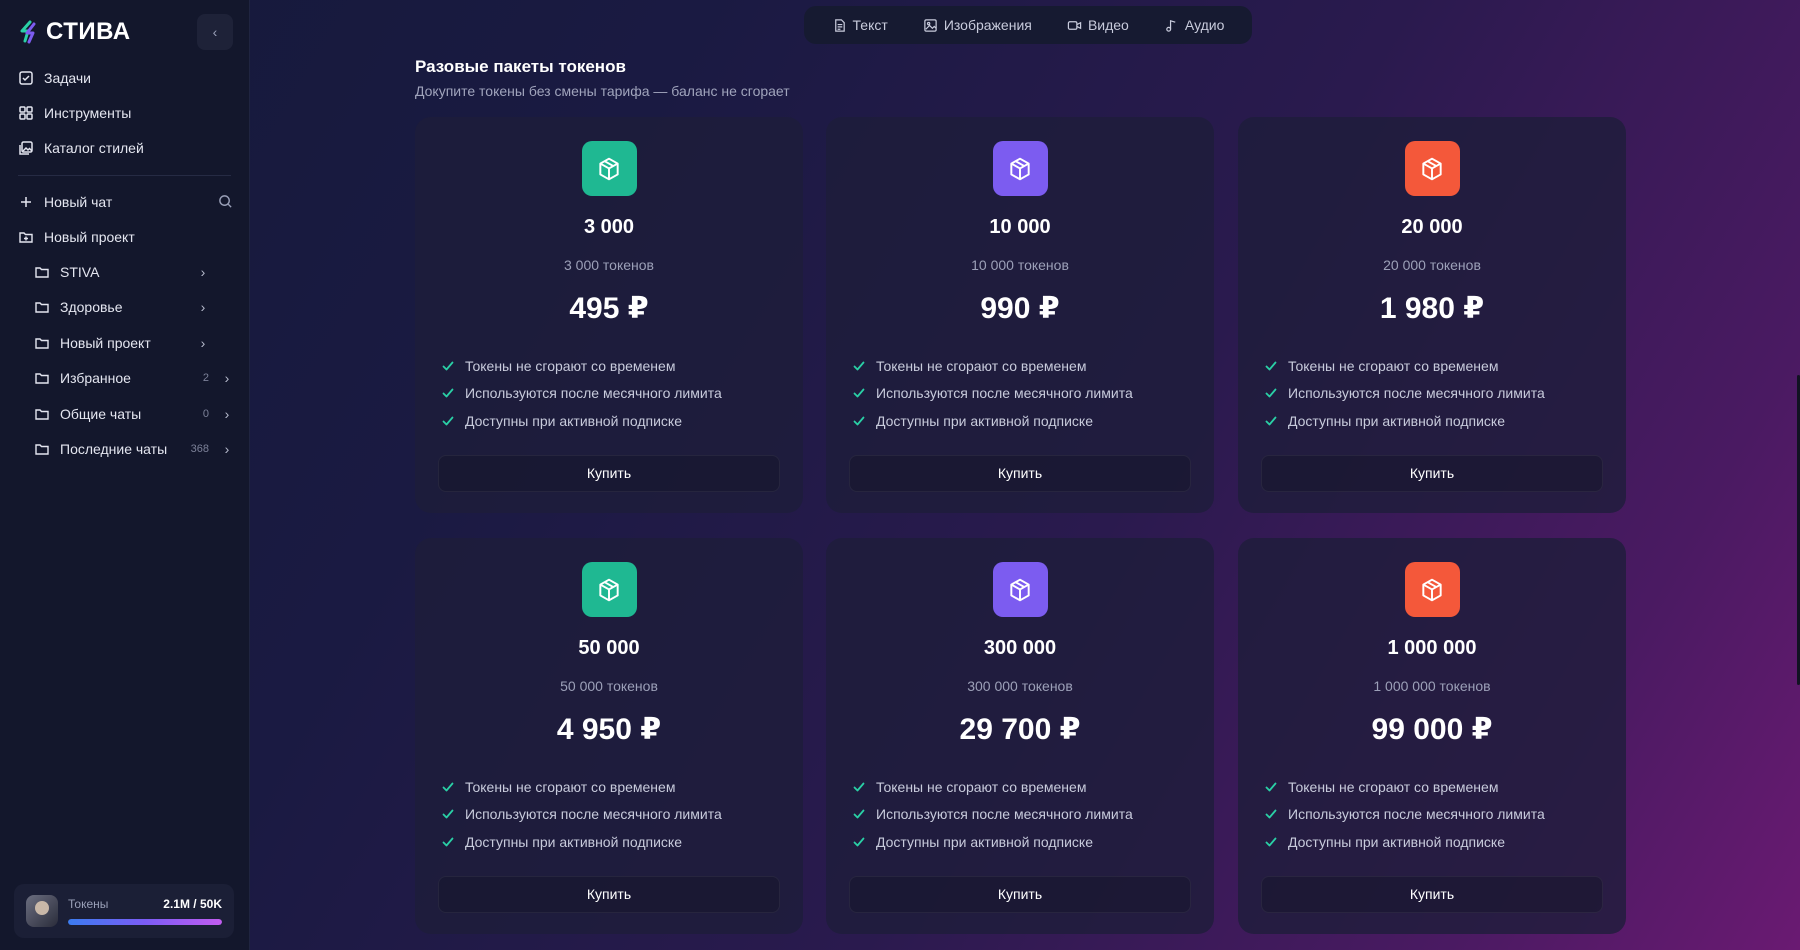 The width and height of the screenshot is (1800, 950). Describe the element at coordinates (89, 236) in the screenshot. I see `new-project-label: Новый проект` at that location.